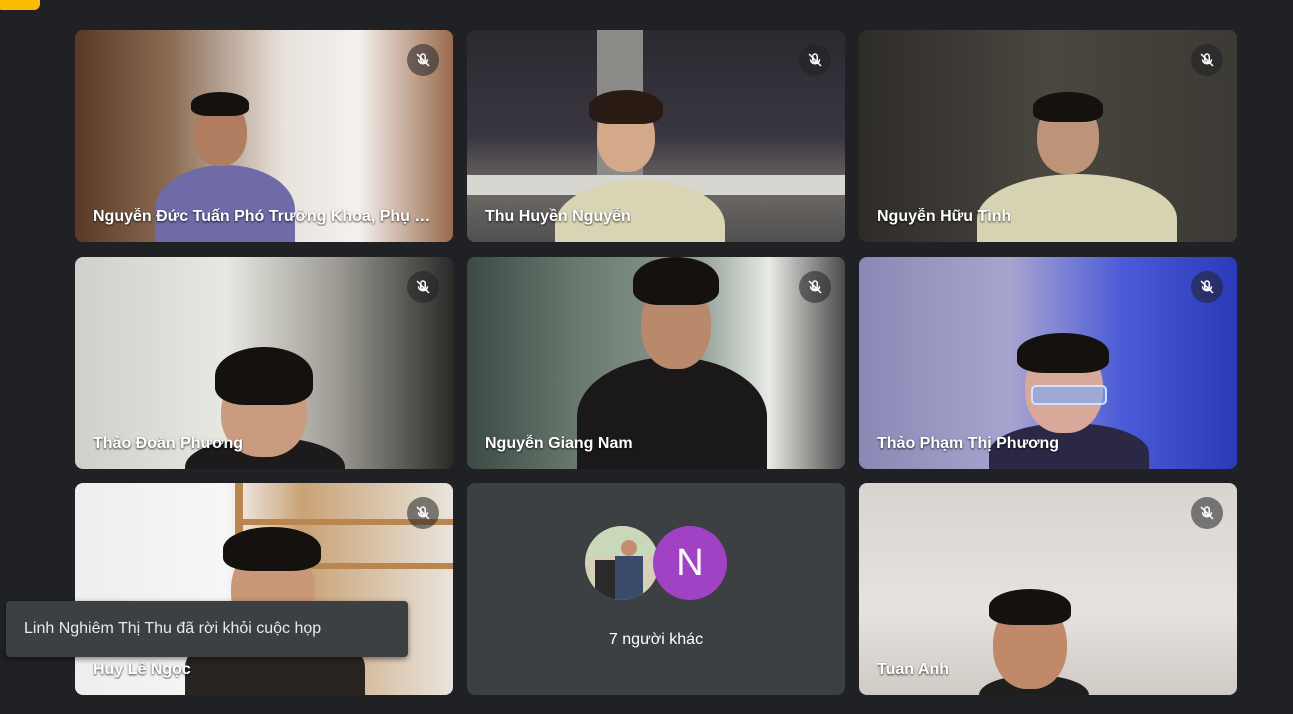 This screenshot has width=1293, height=714. What do you see at coordinates (1048, 136) in the screenshot?
I see `participant-tile-3: Nguyễn Hữu Tình` at bounding box center [1048, 136].